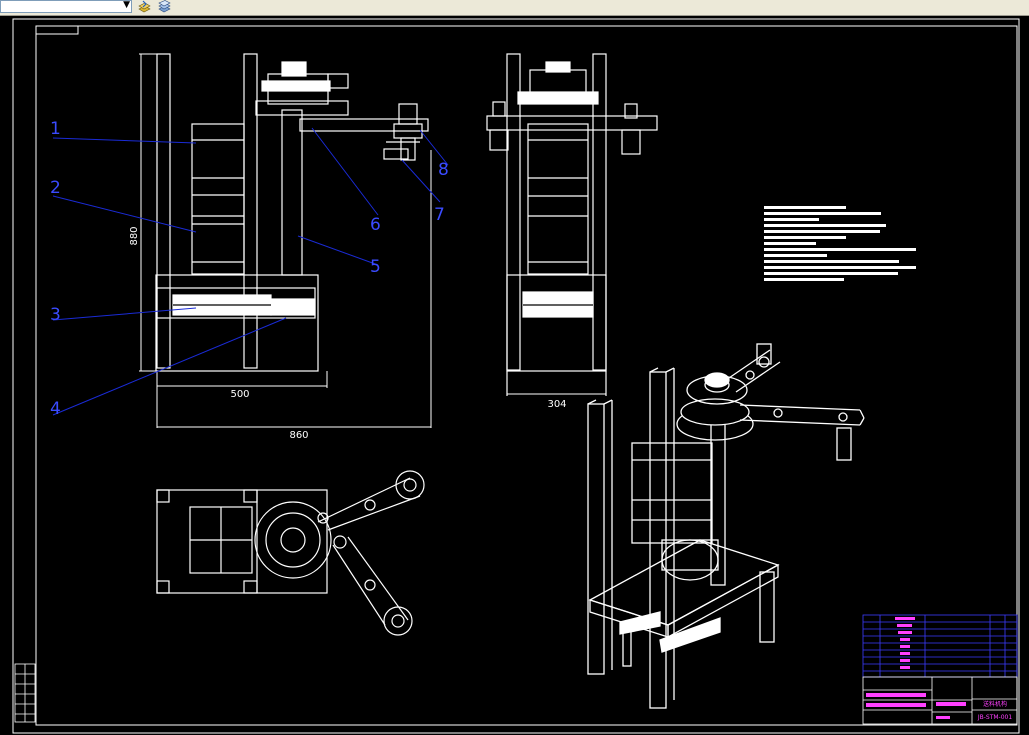 The image size is (1029, 735). I want to click on dimension-base-width: 500, so click(239, 394).